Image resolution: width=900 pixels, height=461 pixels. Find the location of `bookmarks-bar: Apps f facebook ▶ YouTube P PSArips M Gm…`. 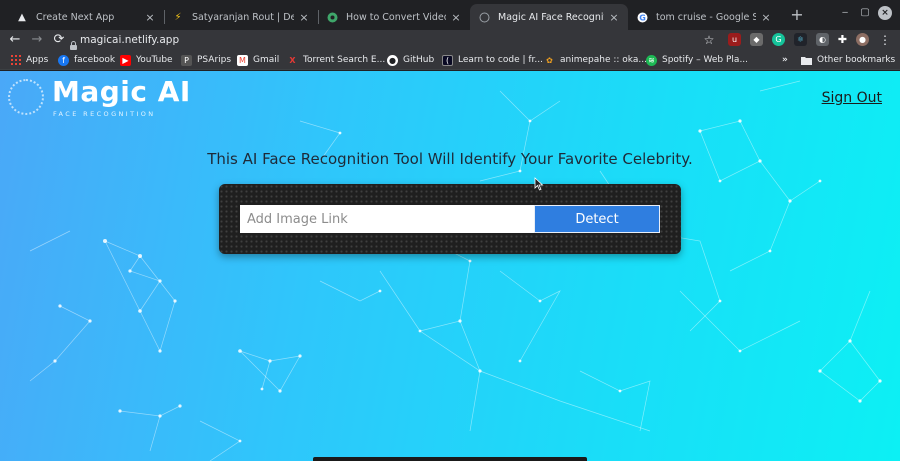

bookmarks-bar: Apps f facebook ▶ YouTube P PSArips M Gm… is located at coordinates (450, 60).